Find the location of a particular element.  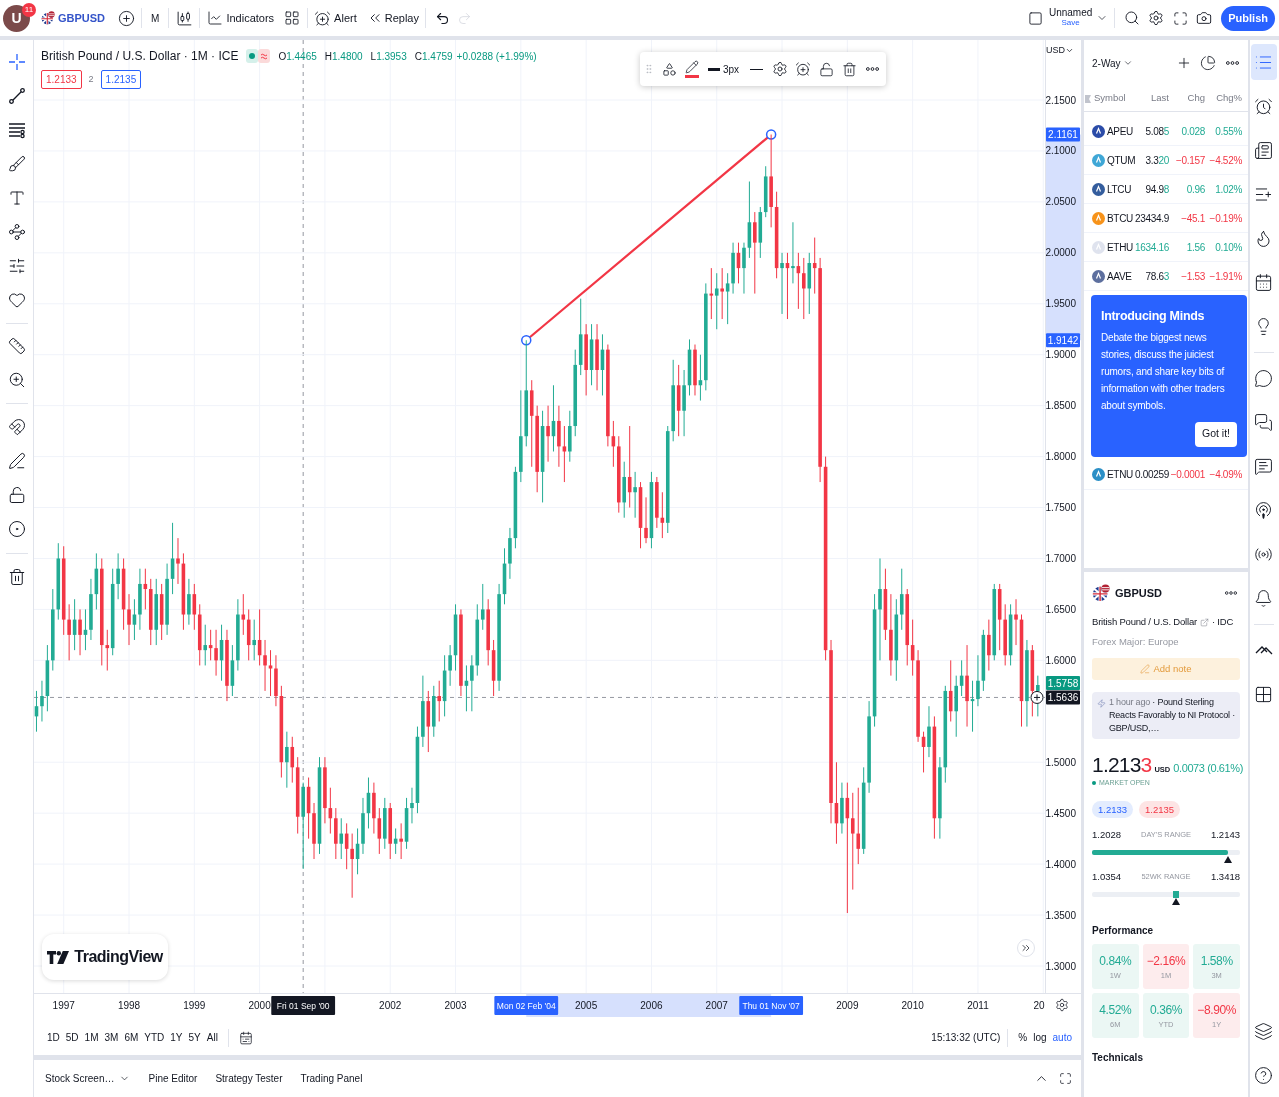

watchlist-selector: 2-Way is located at coordinates (1112, 63).